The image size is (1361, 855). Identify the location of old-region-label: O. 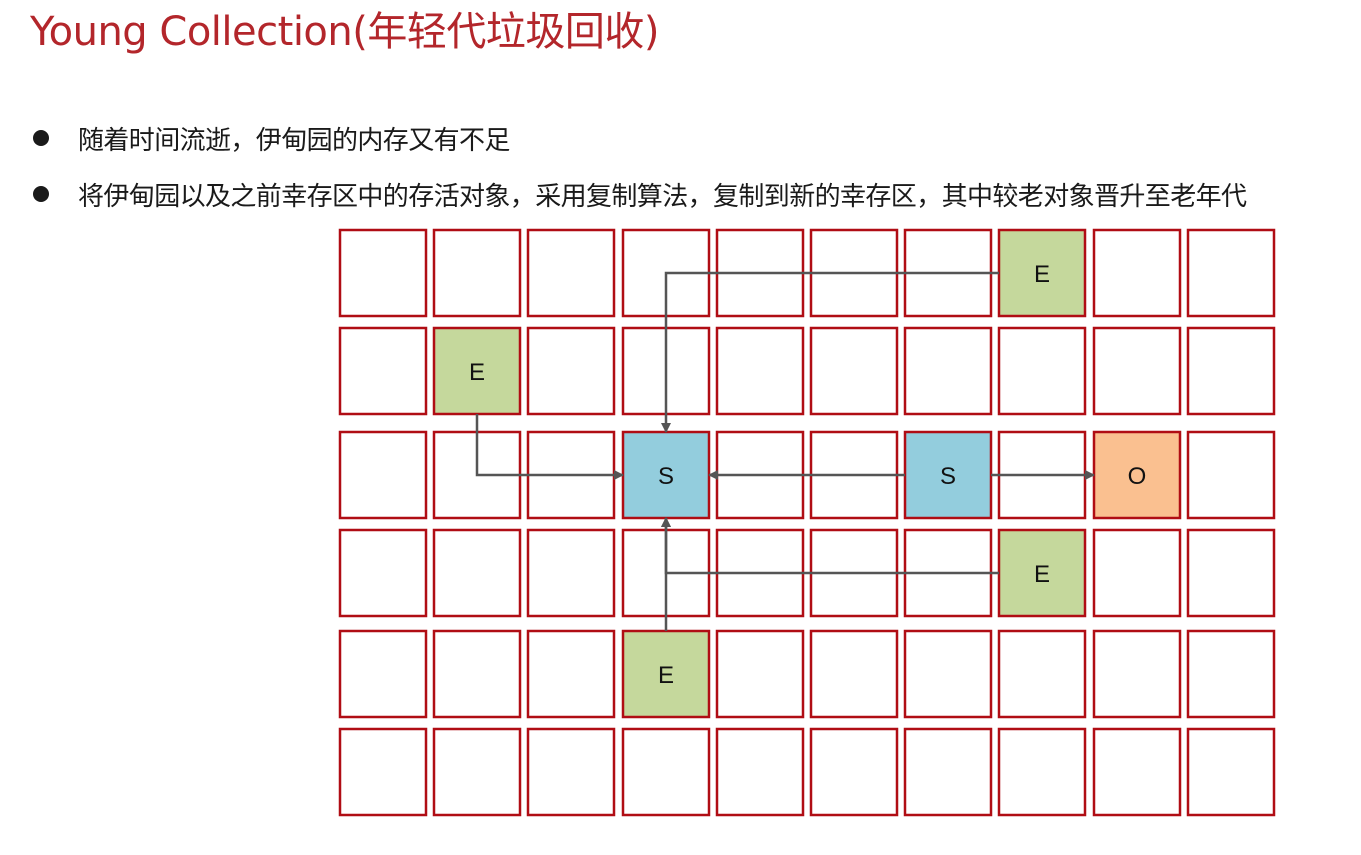
(1137, 476).